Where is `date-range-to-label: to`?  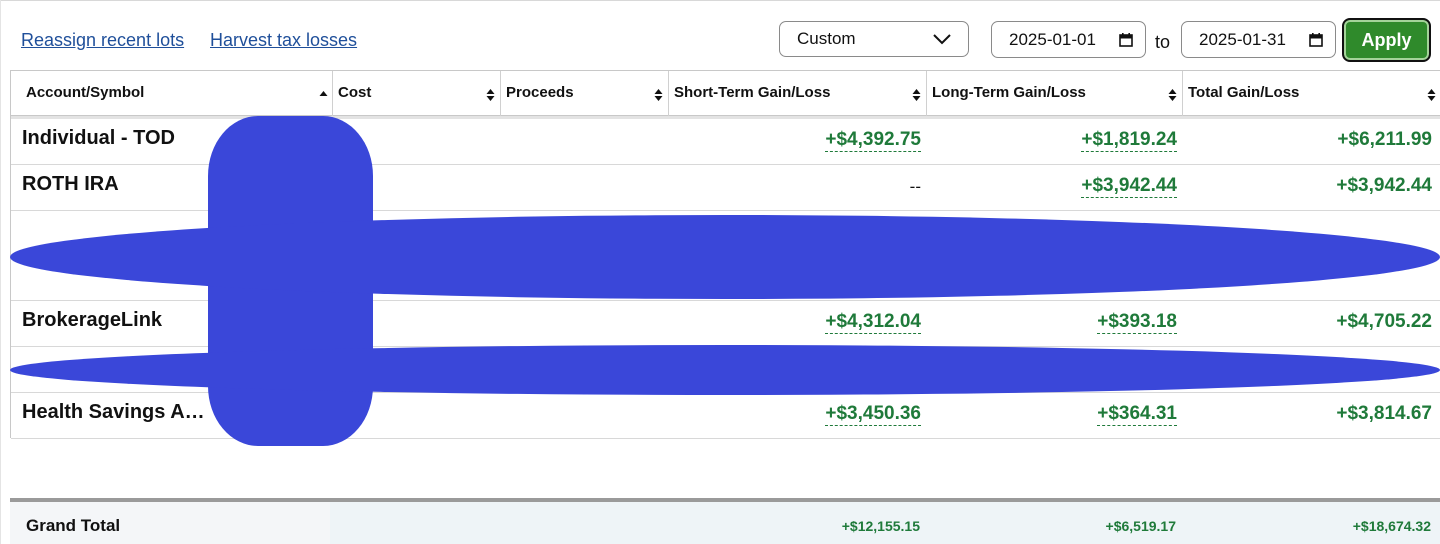
date-range-to-label: to is located at coordinates (1163, 42).